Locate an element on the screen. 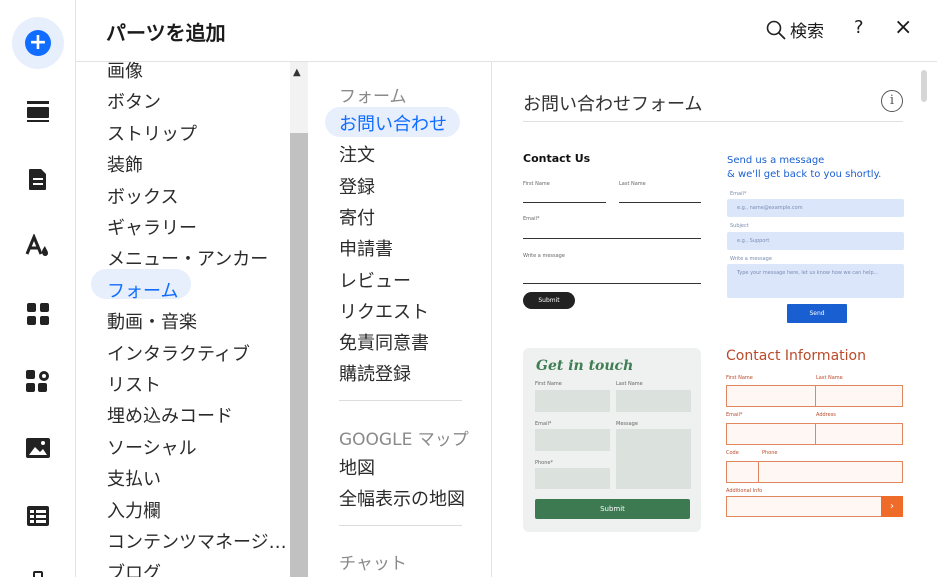 The height and width of the screenshot is (577, 937). search-button: 検索 is located at coordinates (795, 29).